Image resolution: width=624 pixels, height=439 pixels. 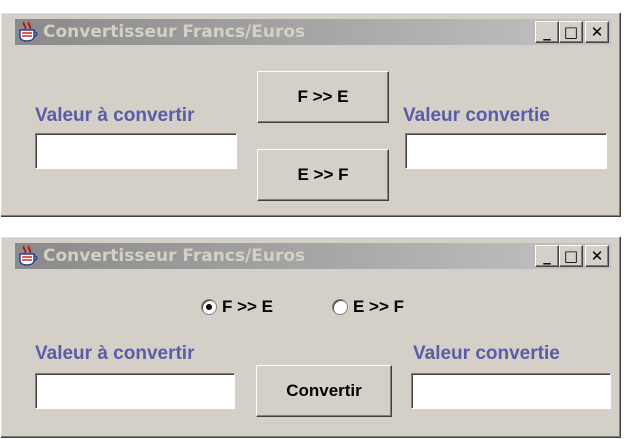 What do you see at coordinates (324, 391) in the screenshot?
I see `convert-button: Convertir` at bounding box center [324, 391].